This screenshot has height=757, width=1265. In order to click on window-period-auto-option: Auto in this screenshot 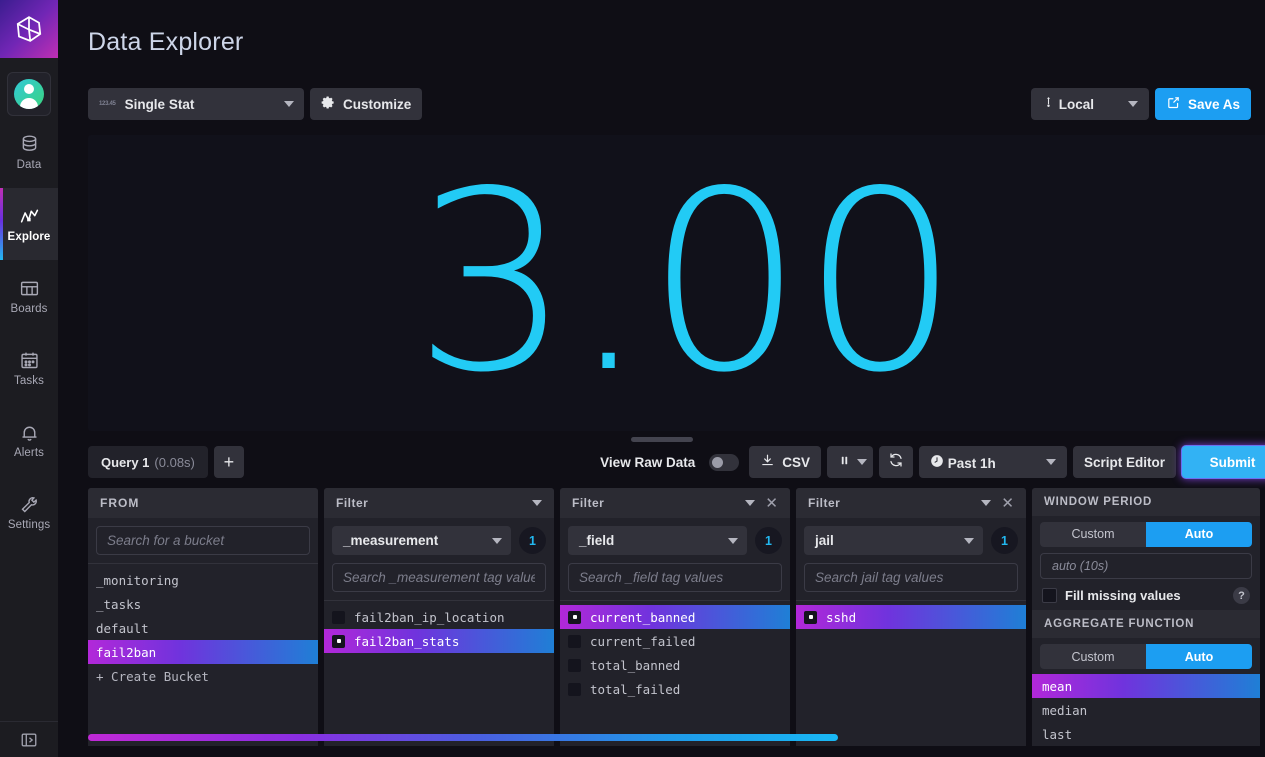, I will do `click(1199, 534)`.